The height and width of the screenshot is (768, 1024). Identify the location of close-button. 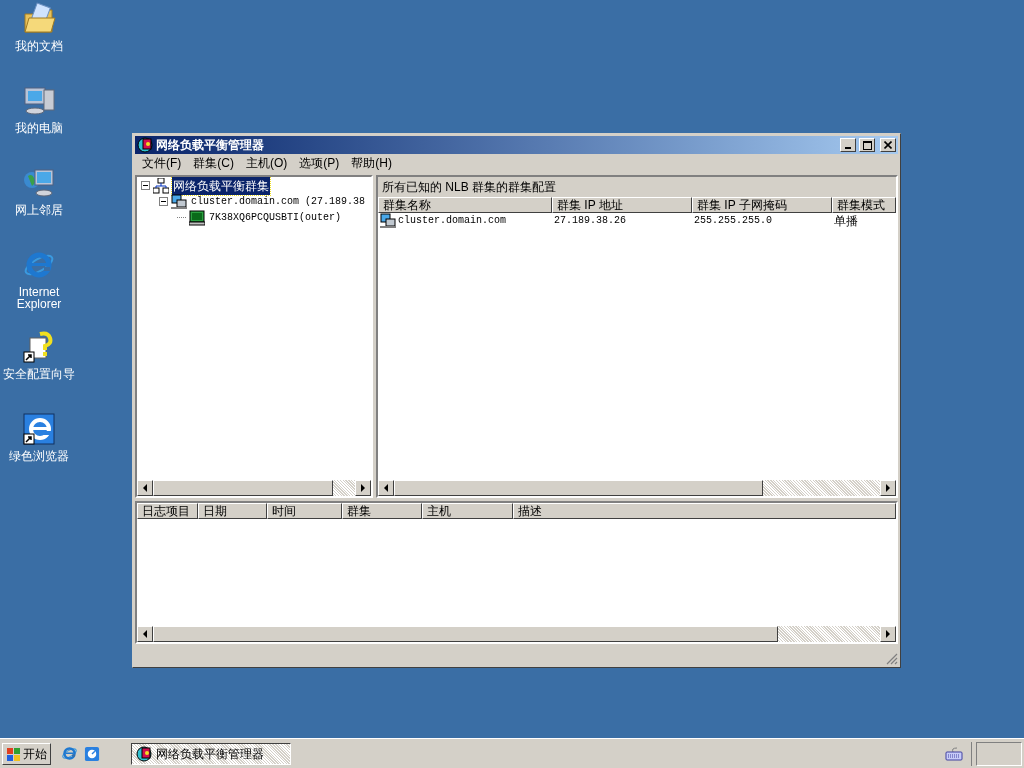
(888, 145).